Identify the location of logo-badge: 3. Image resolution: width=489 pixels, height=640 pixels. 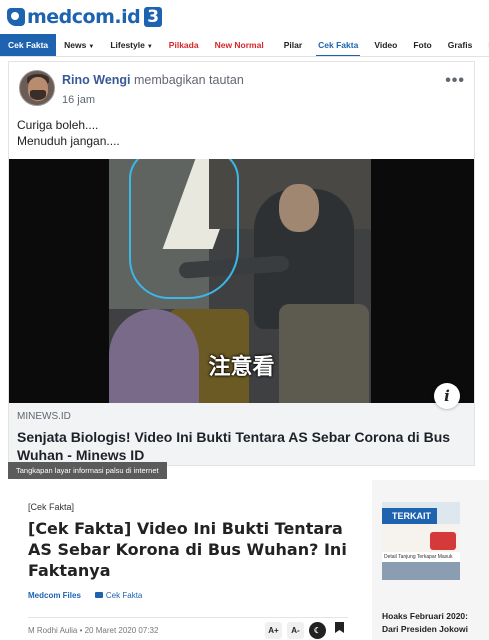
(153, 17).